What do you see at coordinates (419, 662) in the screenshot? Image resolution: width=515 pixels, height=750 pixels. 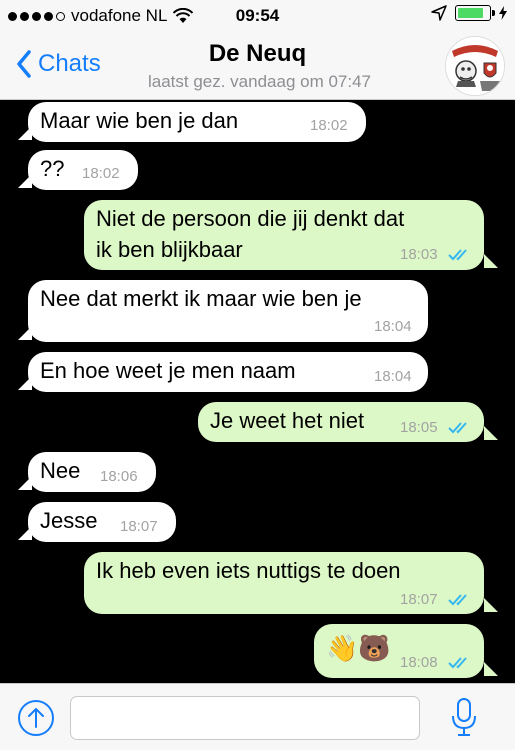 I see `message-time: 18:08` at bounding box center [419, 662].